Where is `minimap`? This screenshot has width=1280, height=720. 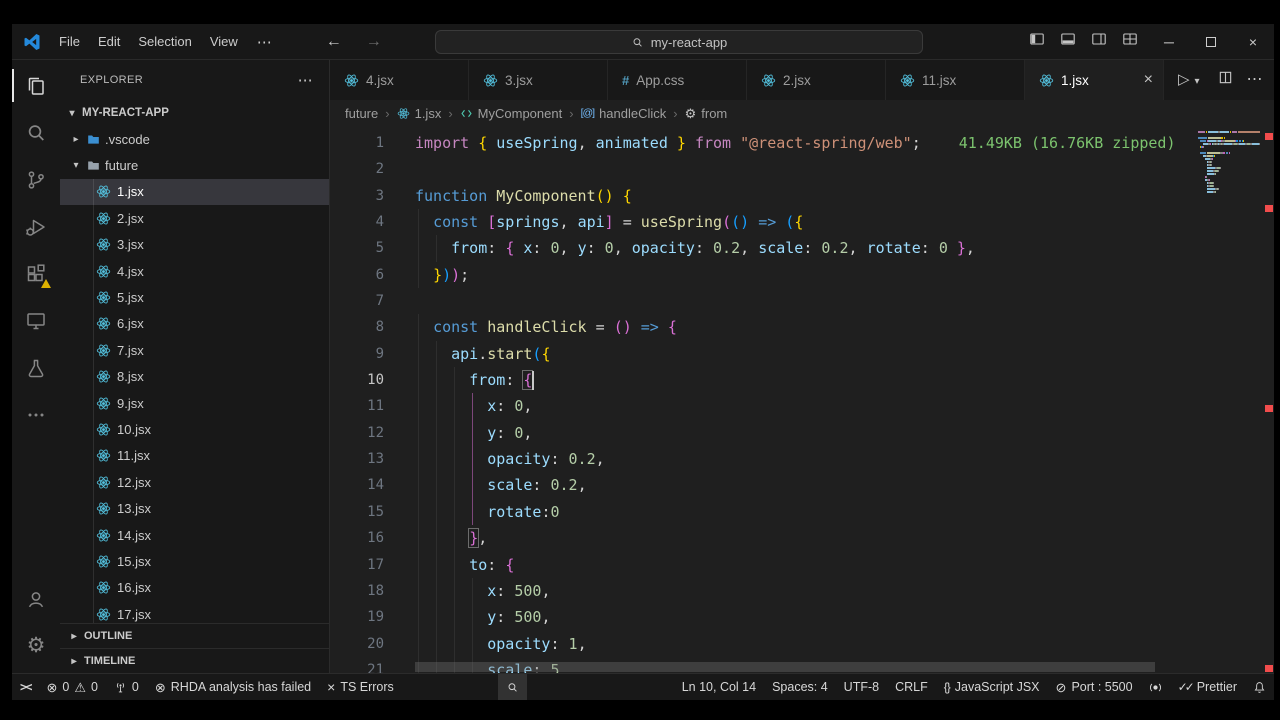
minimap is located at coordinates (1229, 399).